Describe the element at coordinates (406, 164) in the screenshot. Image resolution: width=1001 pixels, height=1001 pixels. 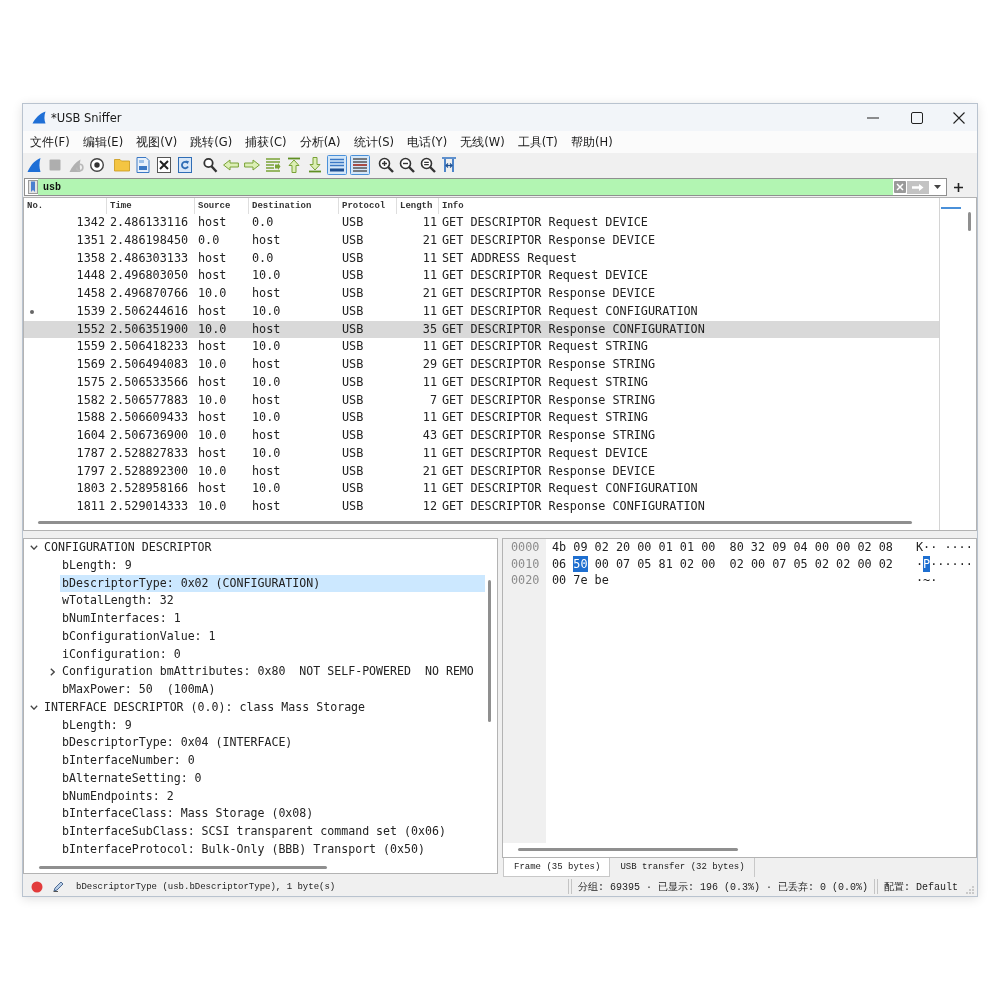
I see `zoom-out-icon` at that location.